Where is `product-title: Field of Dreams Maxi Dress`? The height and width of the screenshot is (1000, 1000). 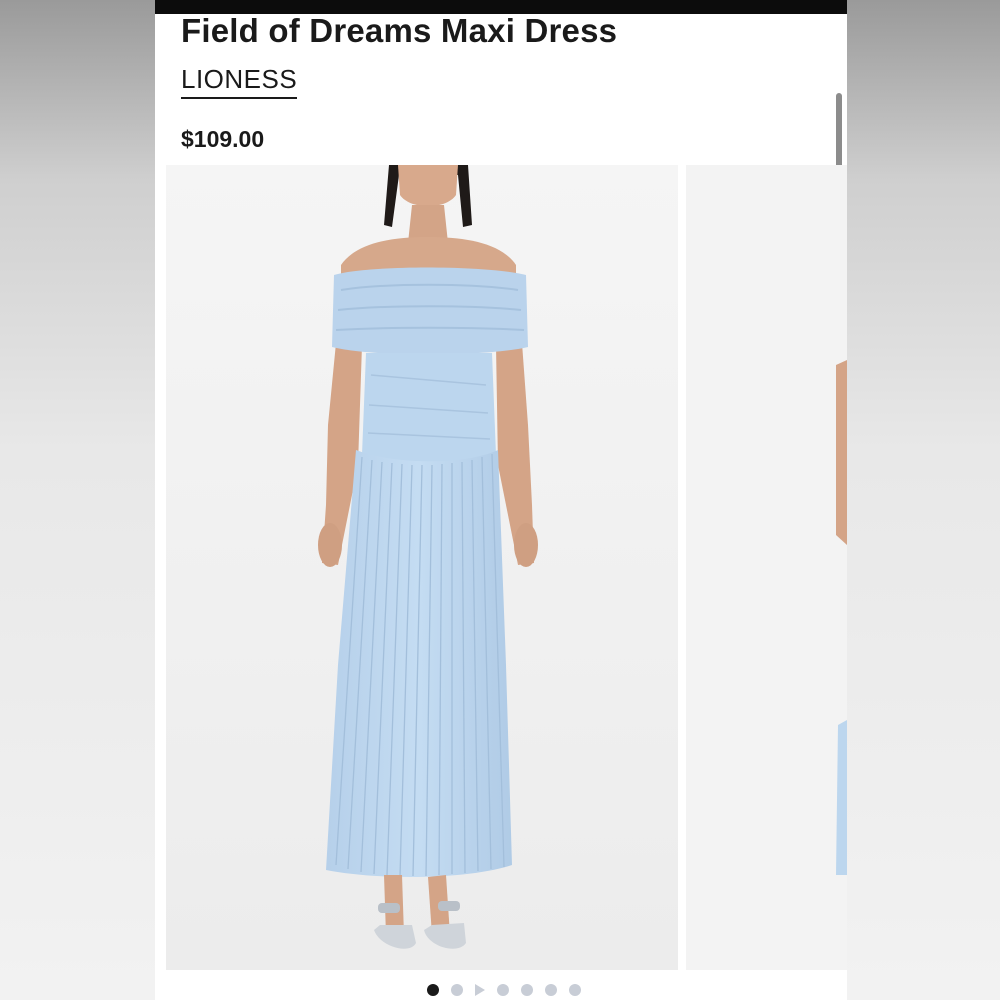
product-title: Field of Dreams Maxi Dress is located at coordinates (399, 30).